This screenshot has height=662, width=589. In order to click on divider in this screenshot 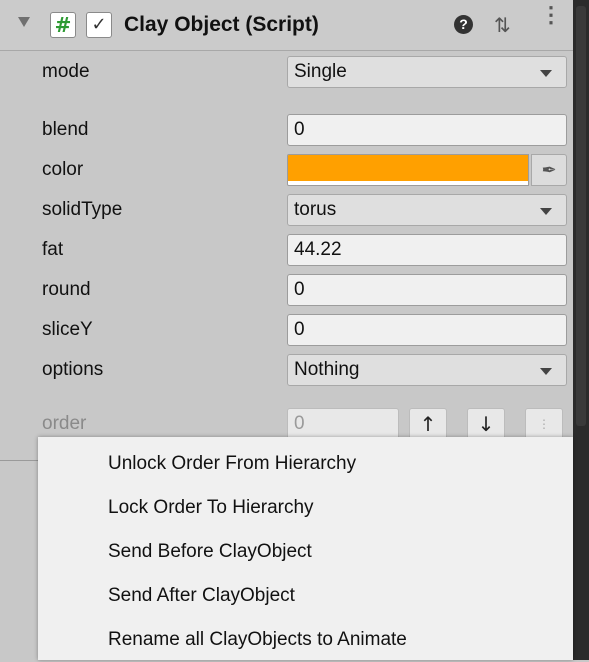, I will do `click(20, 460)`.